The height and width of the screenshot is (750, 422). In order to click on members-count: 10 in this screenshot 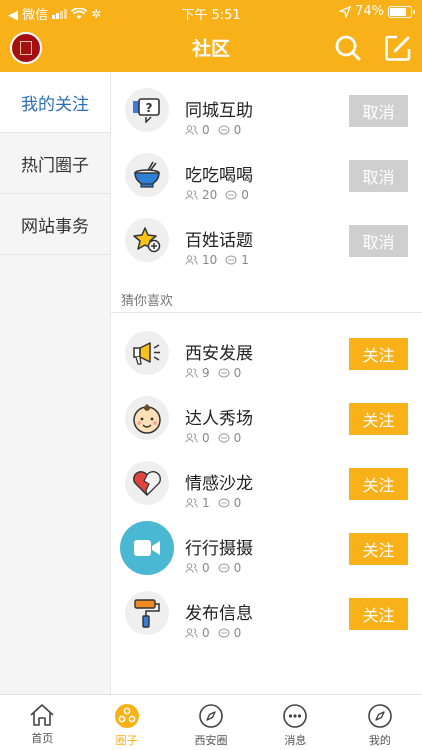, I will do `click(210, 260)`.